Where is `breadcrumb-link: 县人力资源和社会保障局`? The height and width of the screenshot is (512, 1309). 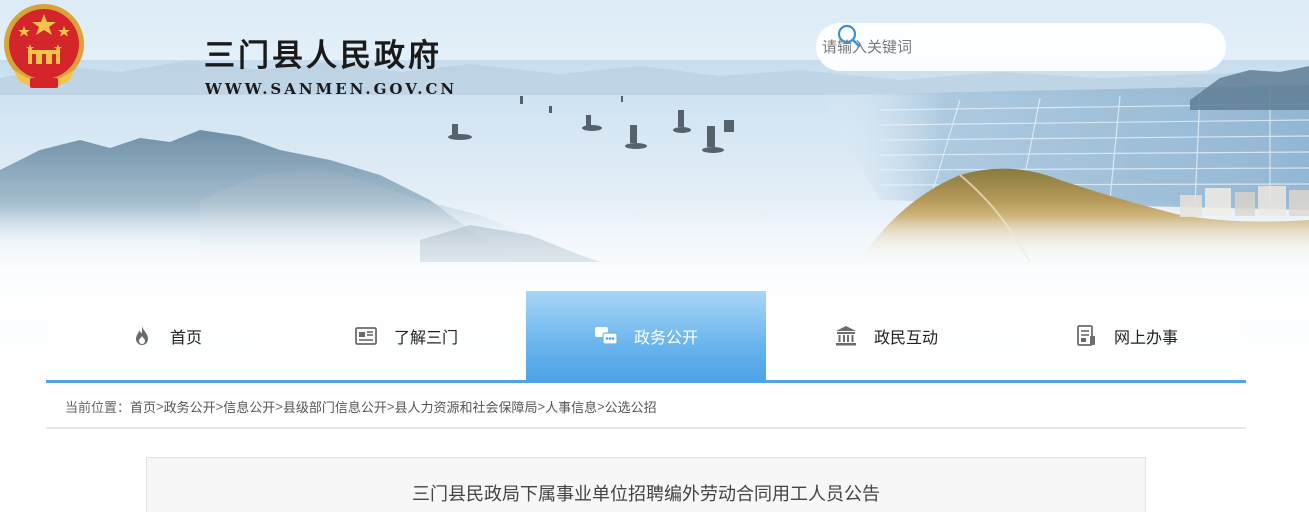 breadcrumb-link: 县人力资源和社会保障局 is located at coordinates (465, 406).